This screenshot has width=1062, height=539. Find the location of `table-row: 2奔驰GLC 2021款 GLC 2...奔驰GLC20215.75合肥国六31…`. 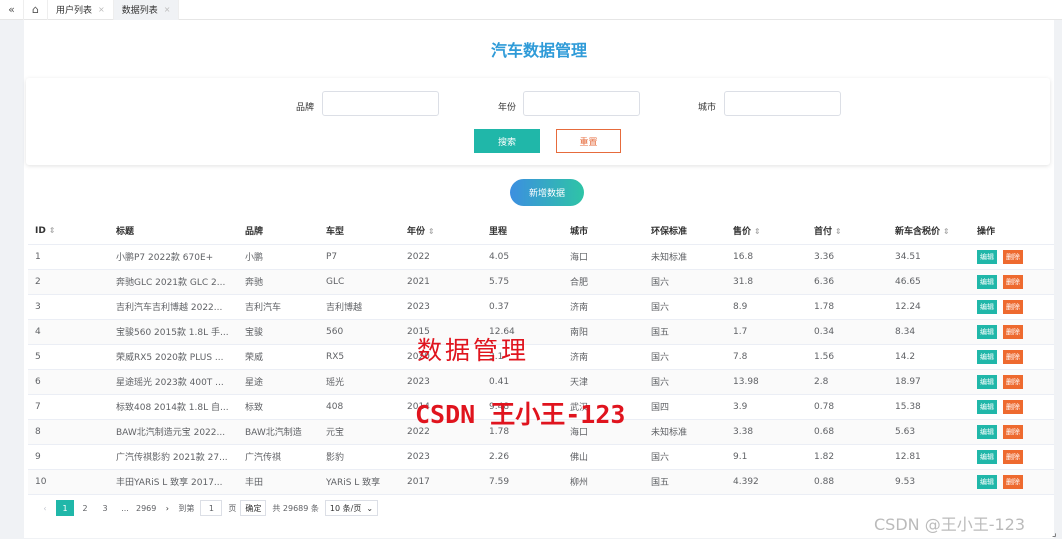

table-row: 2奔驰GLC 2021款 GLC 2...奔驰GLC20215.75合肥国六31… is located at coordinates (541, 281).